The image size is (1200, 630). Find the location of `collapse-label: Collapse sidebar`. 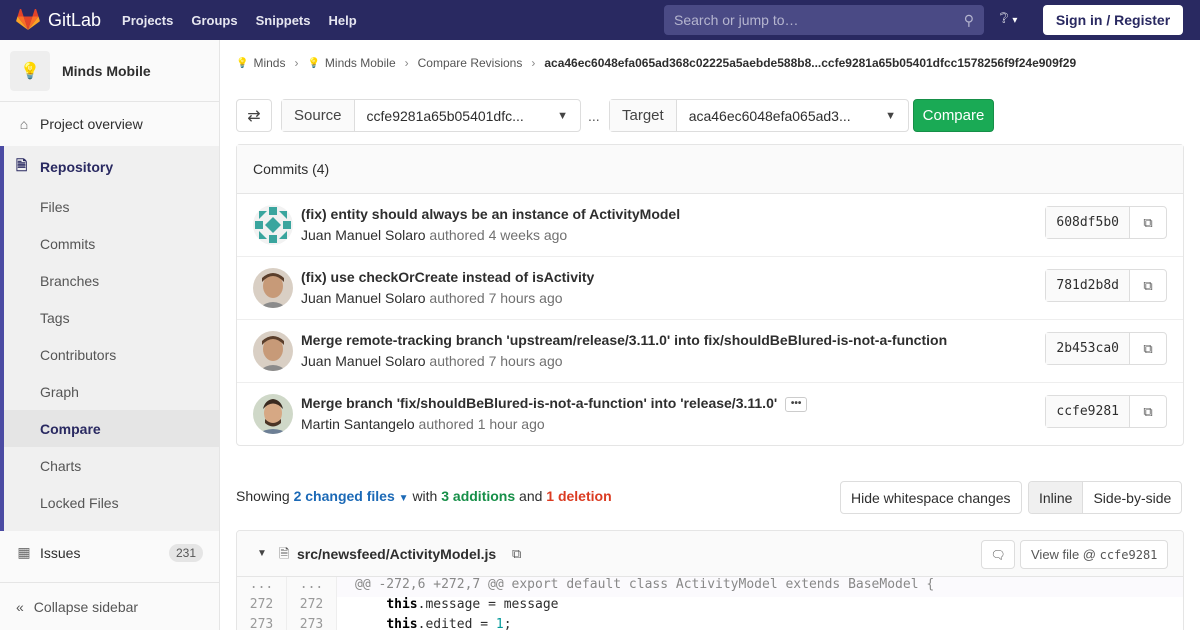

collapse-label: Collapse sidebar is located at coordinates (86, 606).